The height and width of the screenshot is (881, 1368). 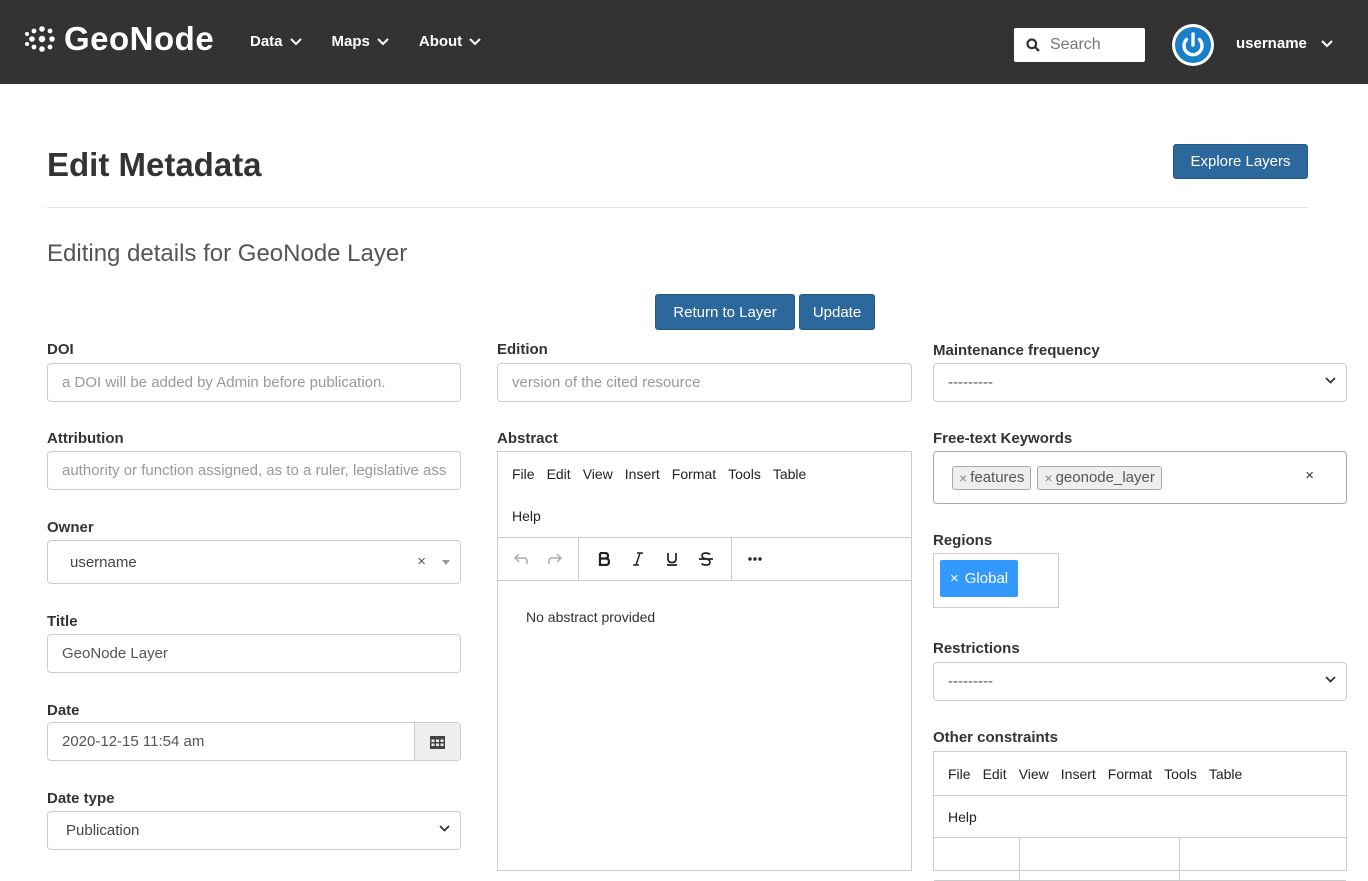 I want to click on geonode-logo-icon, so click(x=42, y=39).